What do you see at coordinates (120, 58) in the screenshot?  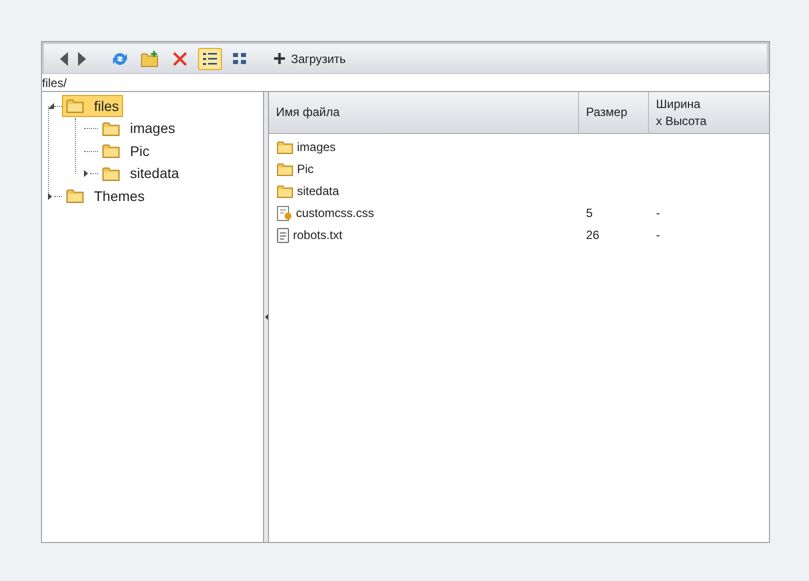 I see `refresh-icon` at bounding box center [120, 58].